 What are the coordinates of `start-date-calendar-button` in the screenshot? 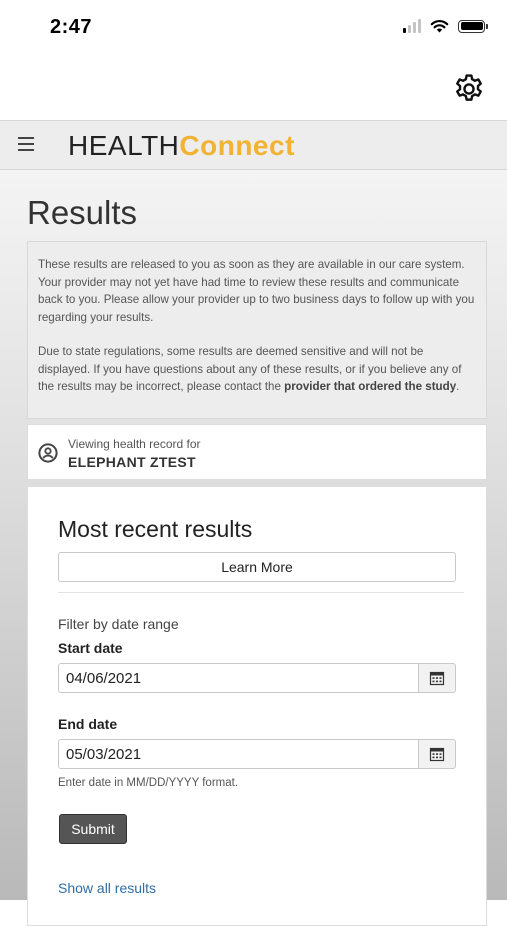 It's located at (437, 678).